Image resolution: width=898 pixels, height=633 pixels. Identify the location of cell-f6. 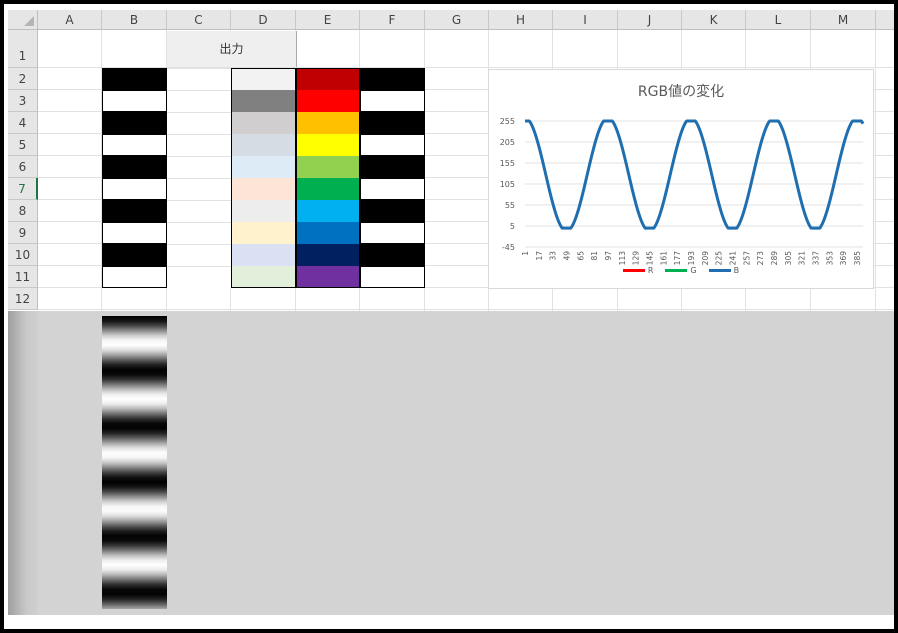
(392, 167).